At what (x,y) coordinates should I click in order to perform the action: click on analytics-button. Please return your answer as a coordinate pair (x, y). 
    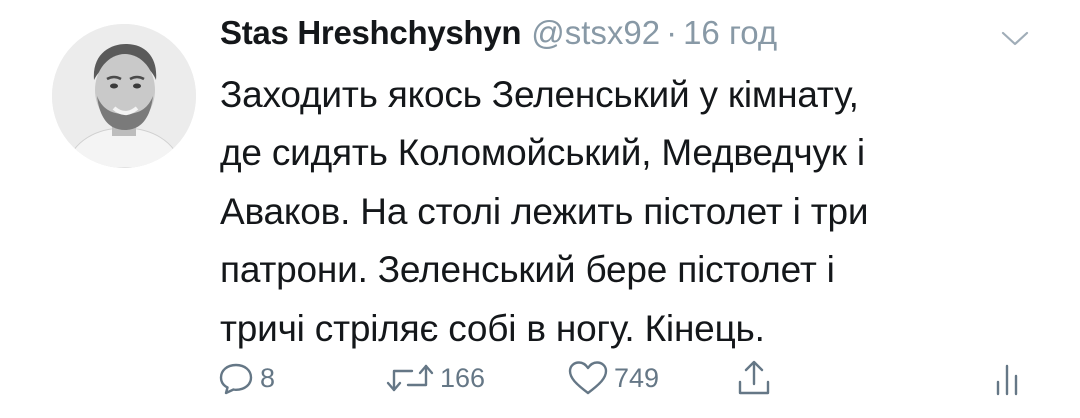
    Looking at the image, I should click on (1007, 378).